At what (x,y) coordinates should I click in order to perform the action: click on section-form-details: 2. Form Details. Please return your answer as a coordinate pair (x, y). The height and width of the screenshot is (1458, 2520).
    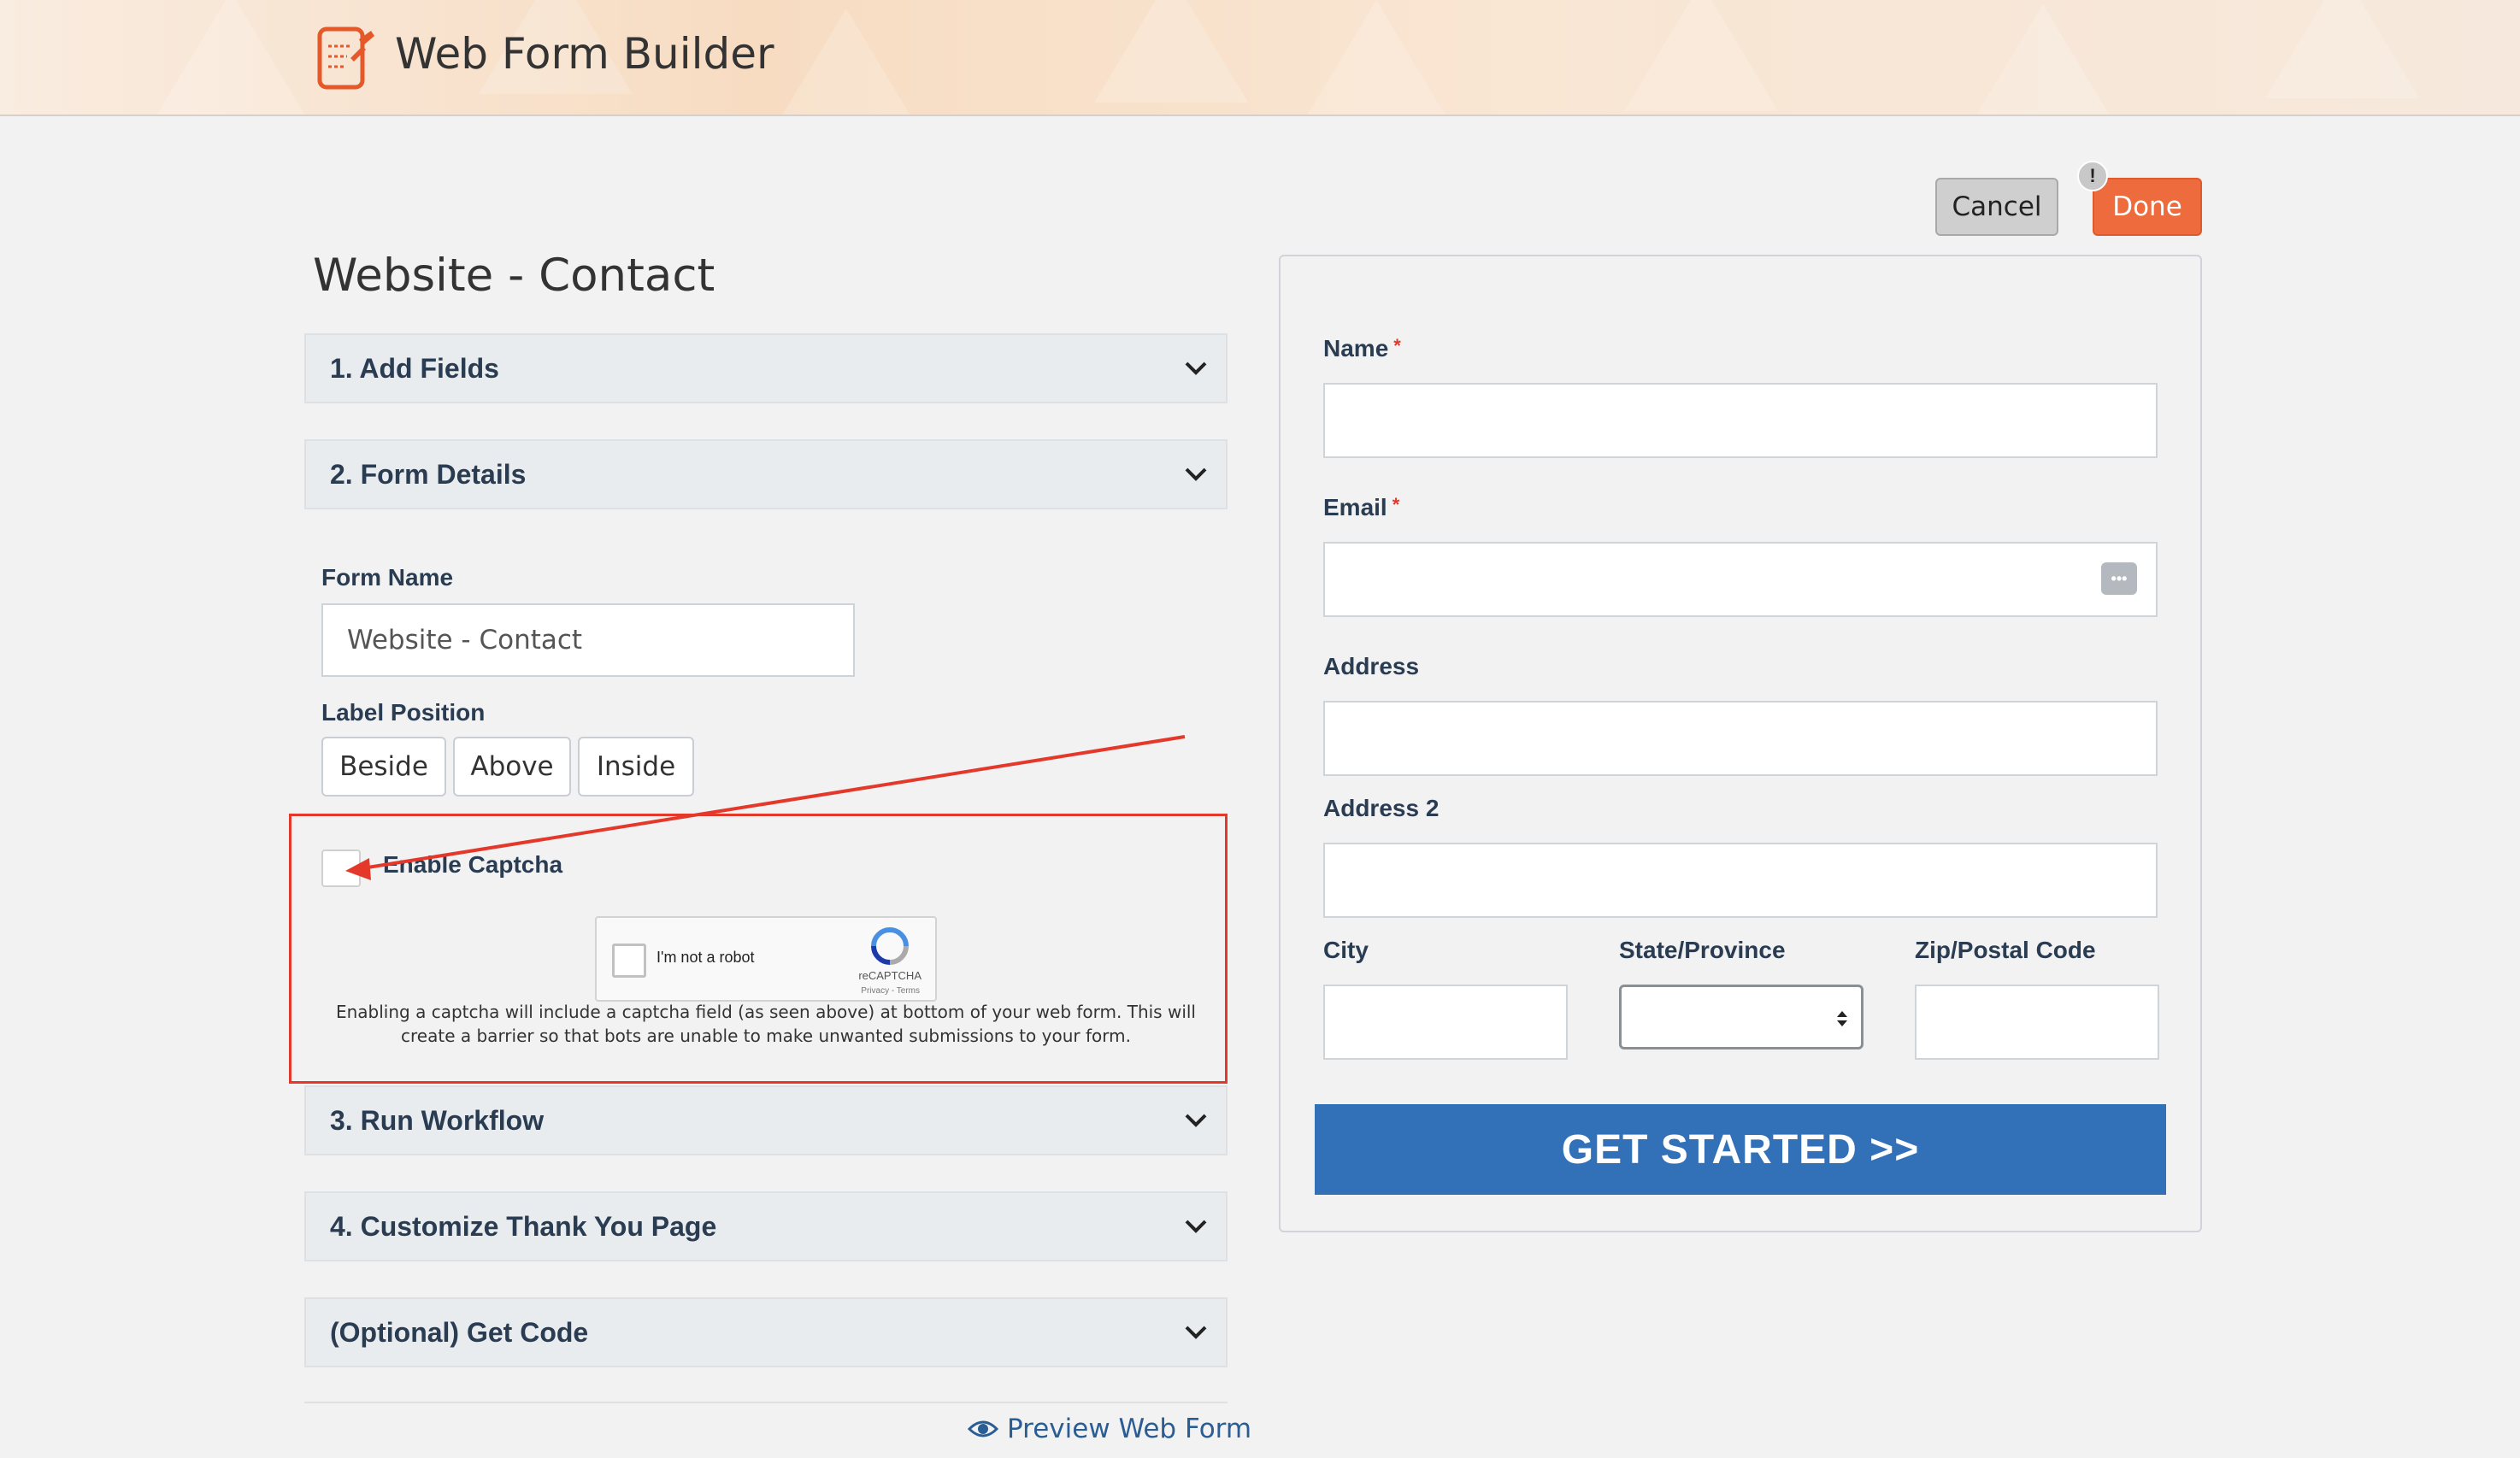
    Looking at the image, I should click on (766, 474).